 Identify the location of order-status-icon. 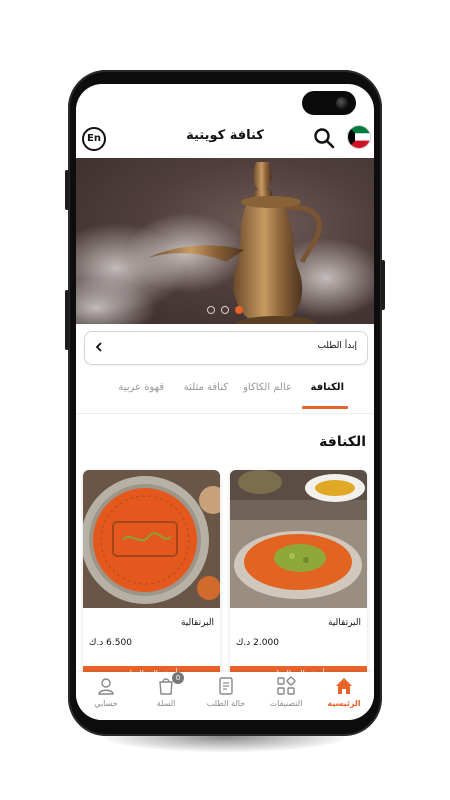
(226, 686).